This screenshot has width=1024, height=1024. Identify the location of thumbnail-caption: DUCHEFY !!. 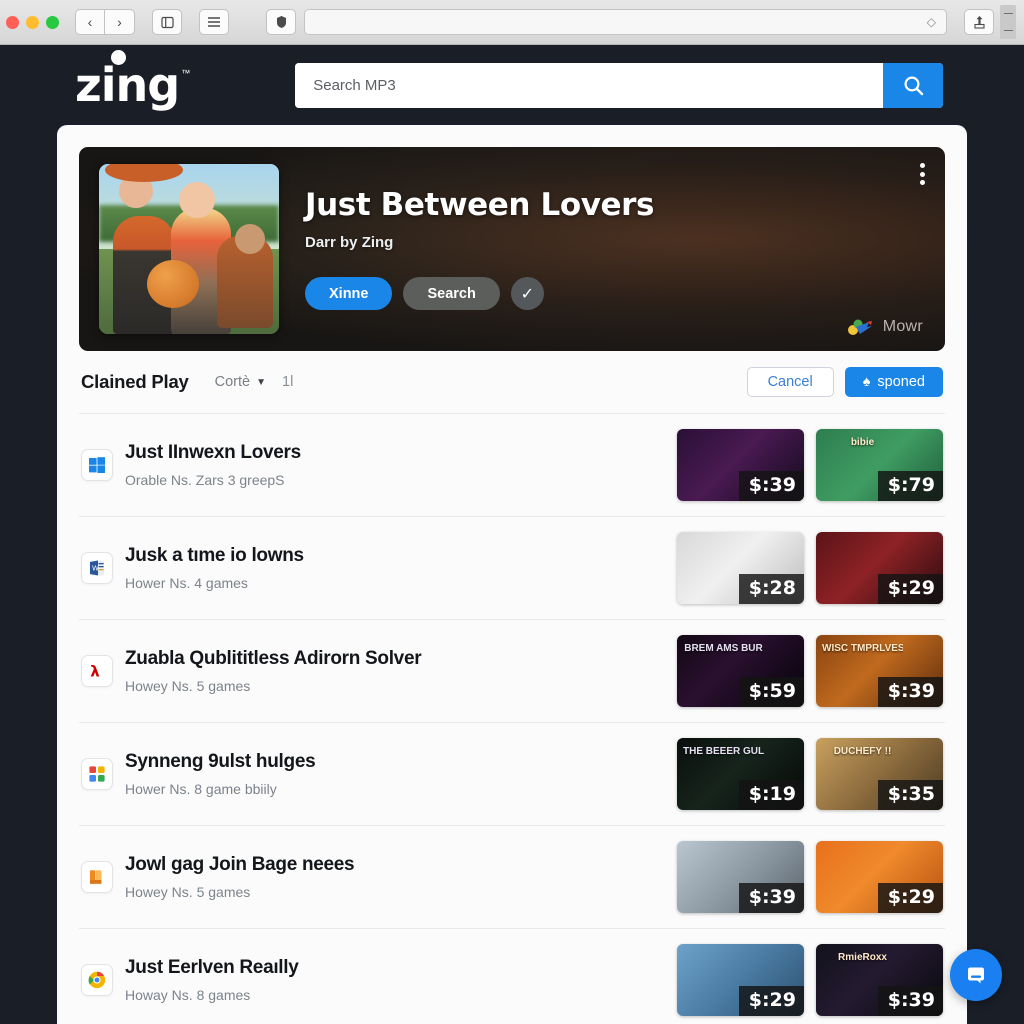
(862, 751).